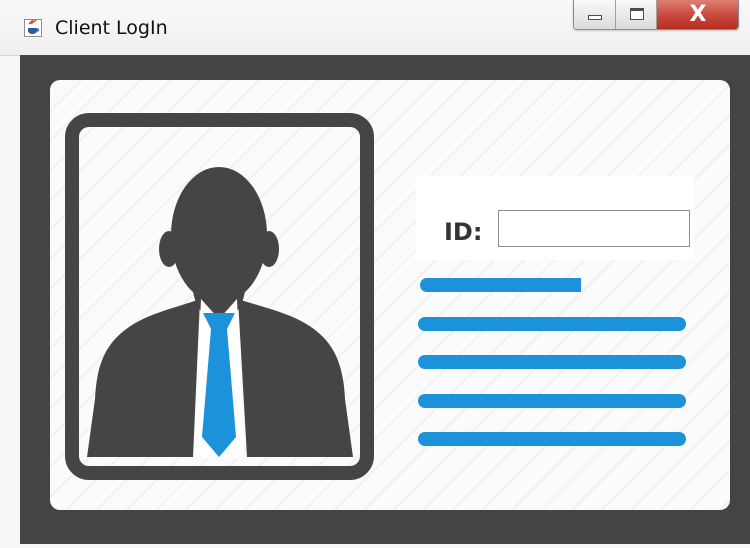  I want to click on id-label: ID:, so click(463, 232).